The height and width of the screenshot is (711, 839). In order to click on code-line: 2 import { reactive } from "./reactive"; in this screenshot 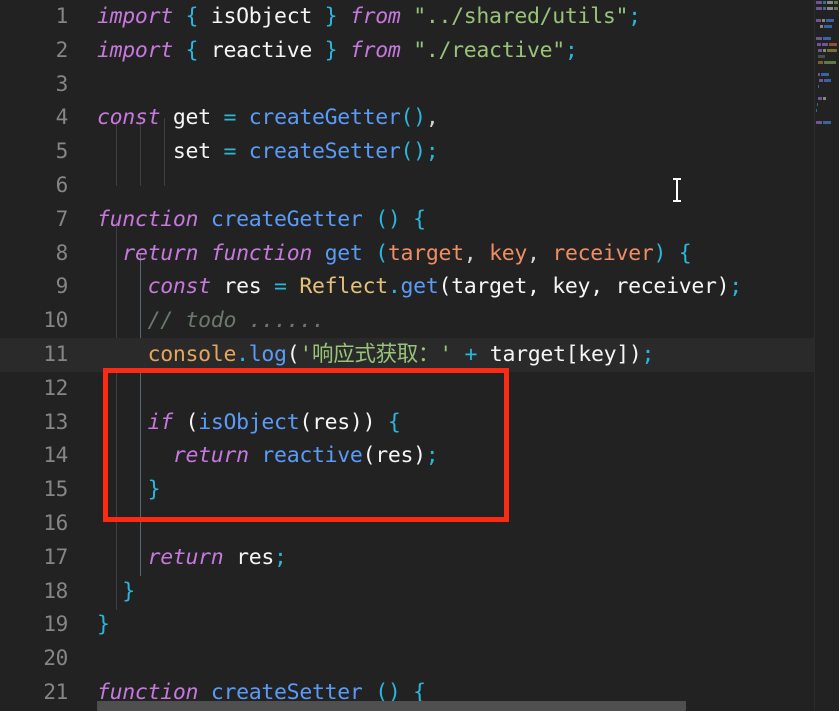, I will do `click(407, 51)`.